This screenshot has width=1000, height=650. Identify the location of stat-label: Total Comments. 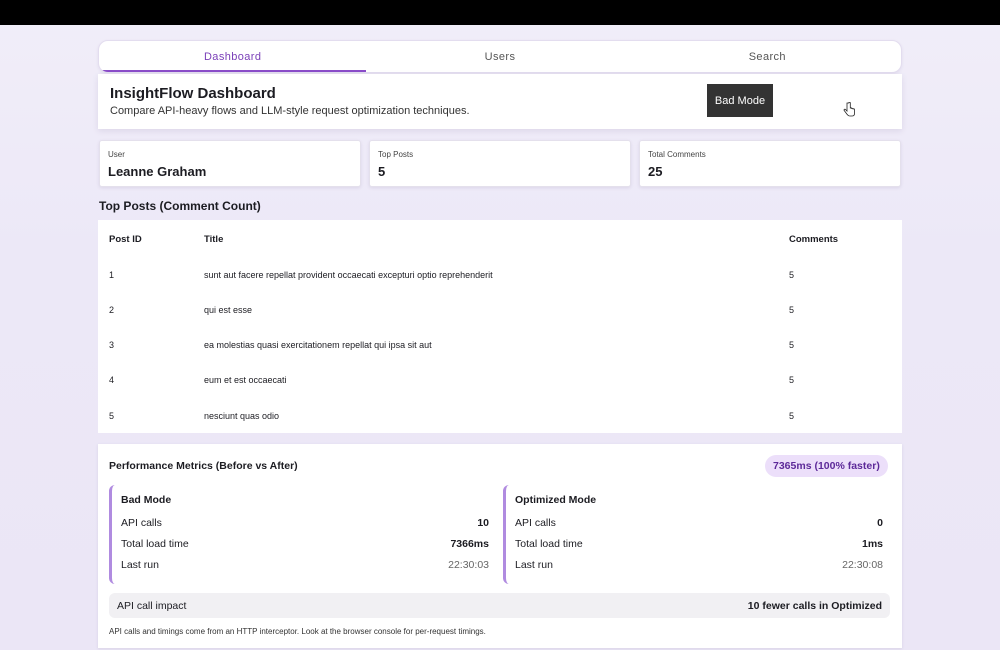
(677, 154).